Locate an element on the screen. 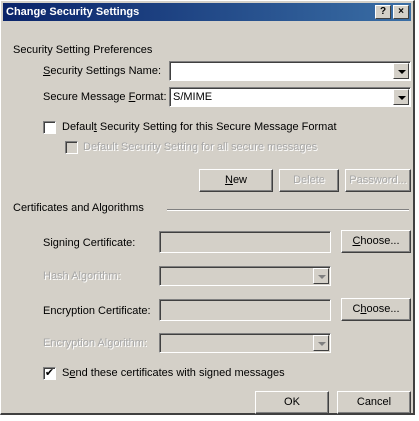 The image size is (419, 421). encryption-algorithm-label: Encryption Algorithm: is located at coordinates (95, 343).